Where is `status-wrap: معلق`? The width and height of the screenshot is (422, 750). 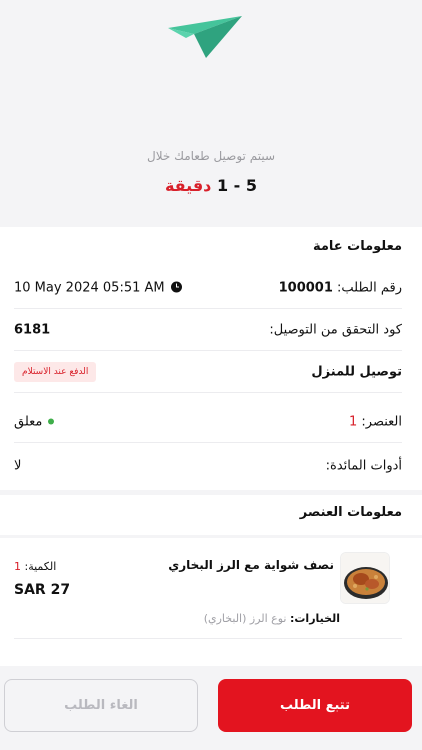
status-wrap: معلق is located at coordinates (34, 421).